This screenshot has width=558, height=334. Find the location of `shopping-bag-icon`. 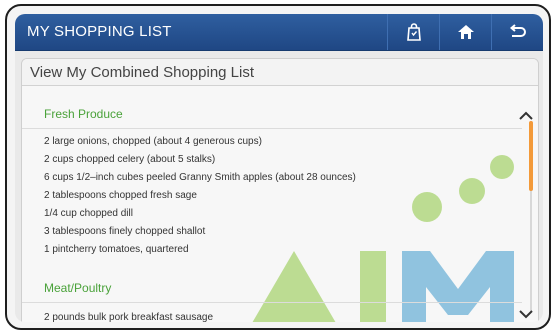

shopping-bag-icon is located at coordinates (414, 32).